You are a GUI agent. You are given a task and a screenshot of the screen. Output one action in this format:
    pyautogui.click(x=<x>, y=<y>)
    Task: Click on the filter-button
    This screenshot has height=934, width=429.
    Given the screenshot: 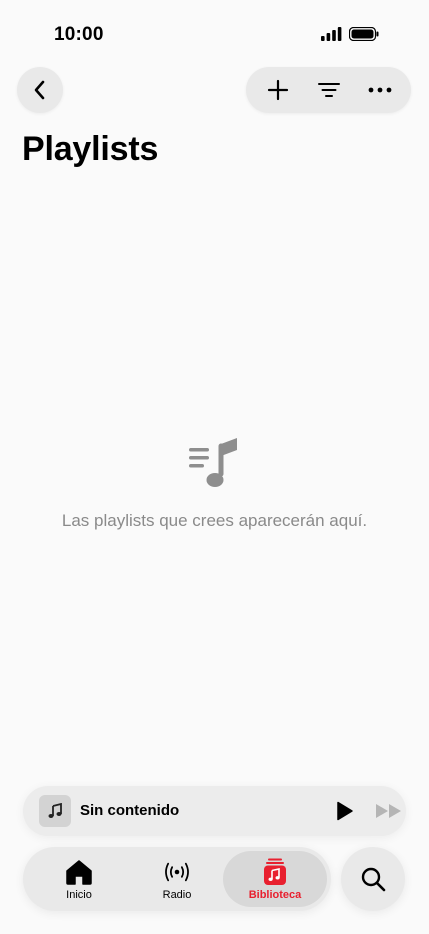 What is the action you would take?
    pyautogui.click(x=329, y=90)
    